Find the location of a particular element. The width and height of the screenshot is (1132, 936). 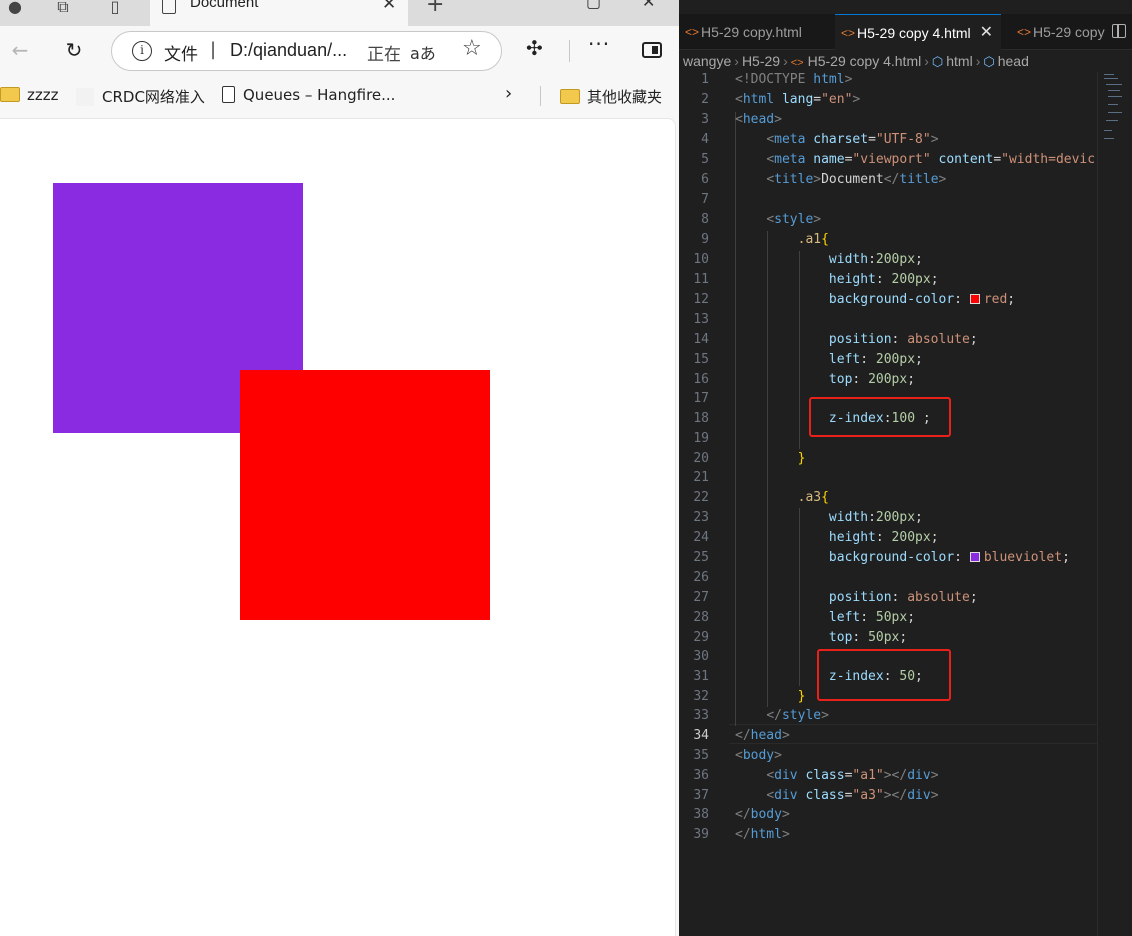

browser-tab-document: Document ✕ is located at coordinates (279, 13).